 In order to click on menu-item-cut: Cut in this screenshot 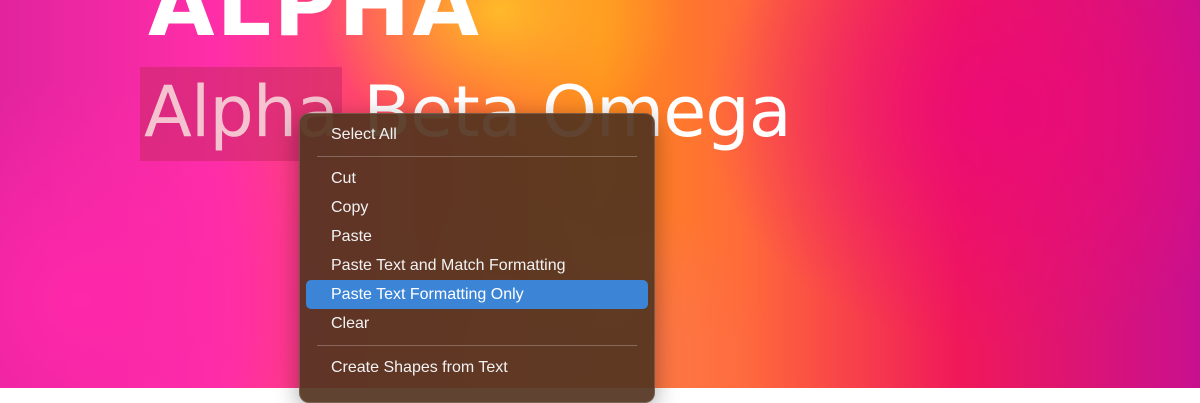, I will do `click(477, 178)`.